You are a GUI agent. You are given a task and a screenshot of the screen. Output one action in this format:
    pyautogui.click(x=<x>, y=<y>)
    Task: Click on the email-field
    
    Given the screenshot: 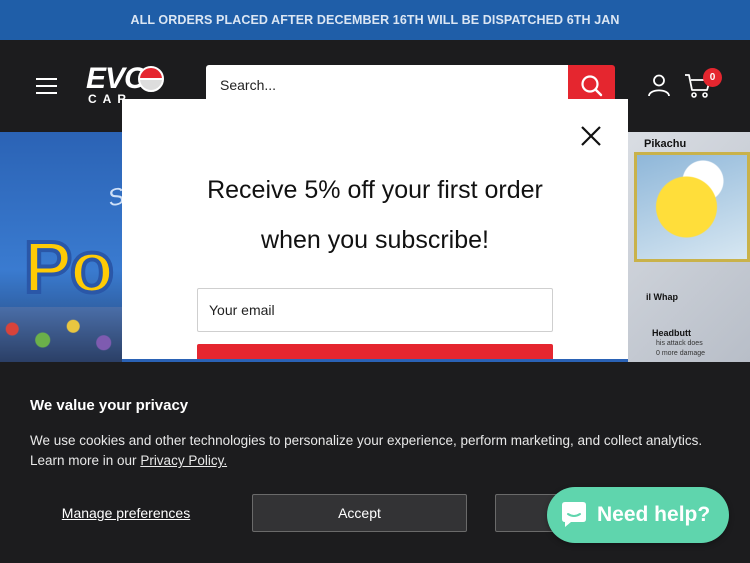 What is the action you would take?
    pyautogui.click(x=375, y=310)
    